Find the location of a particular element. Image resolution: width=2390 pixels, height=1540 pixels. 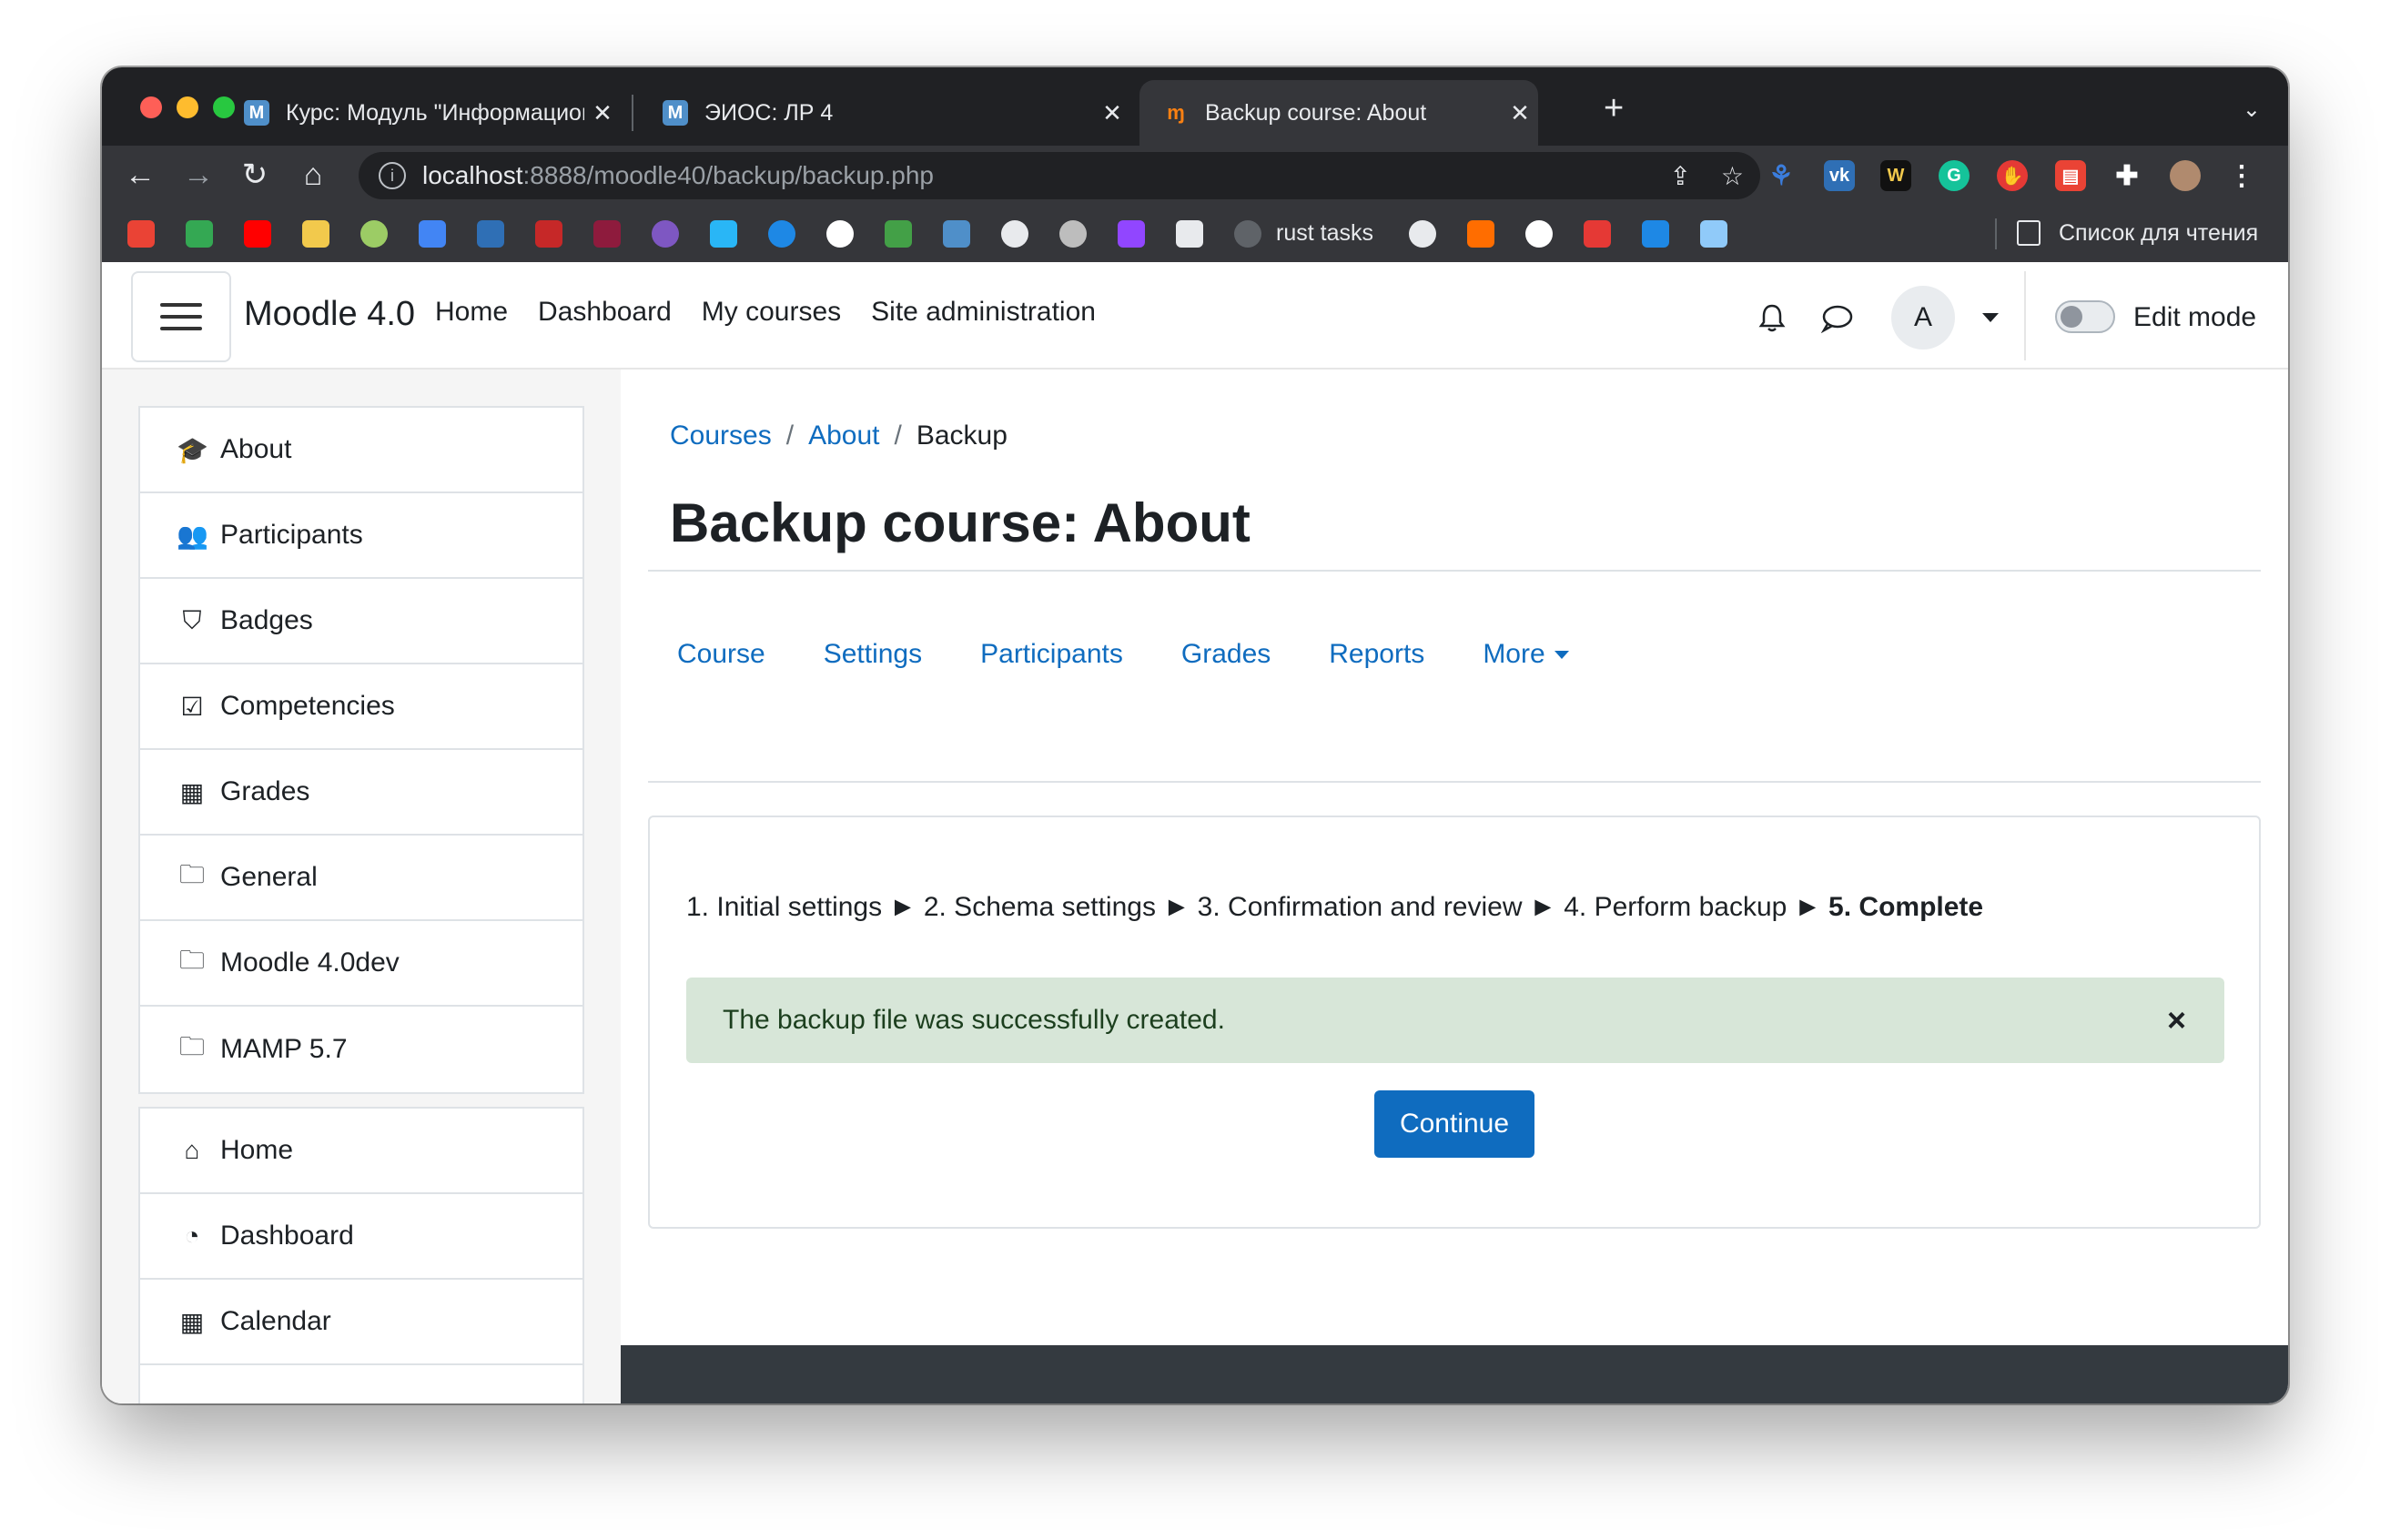

drawer-item-home: ⌂ Home is located at coordinates (361, 1151).